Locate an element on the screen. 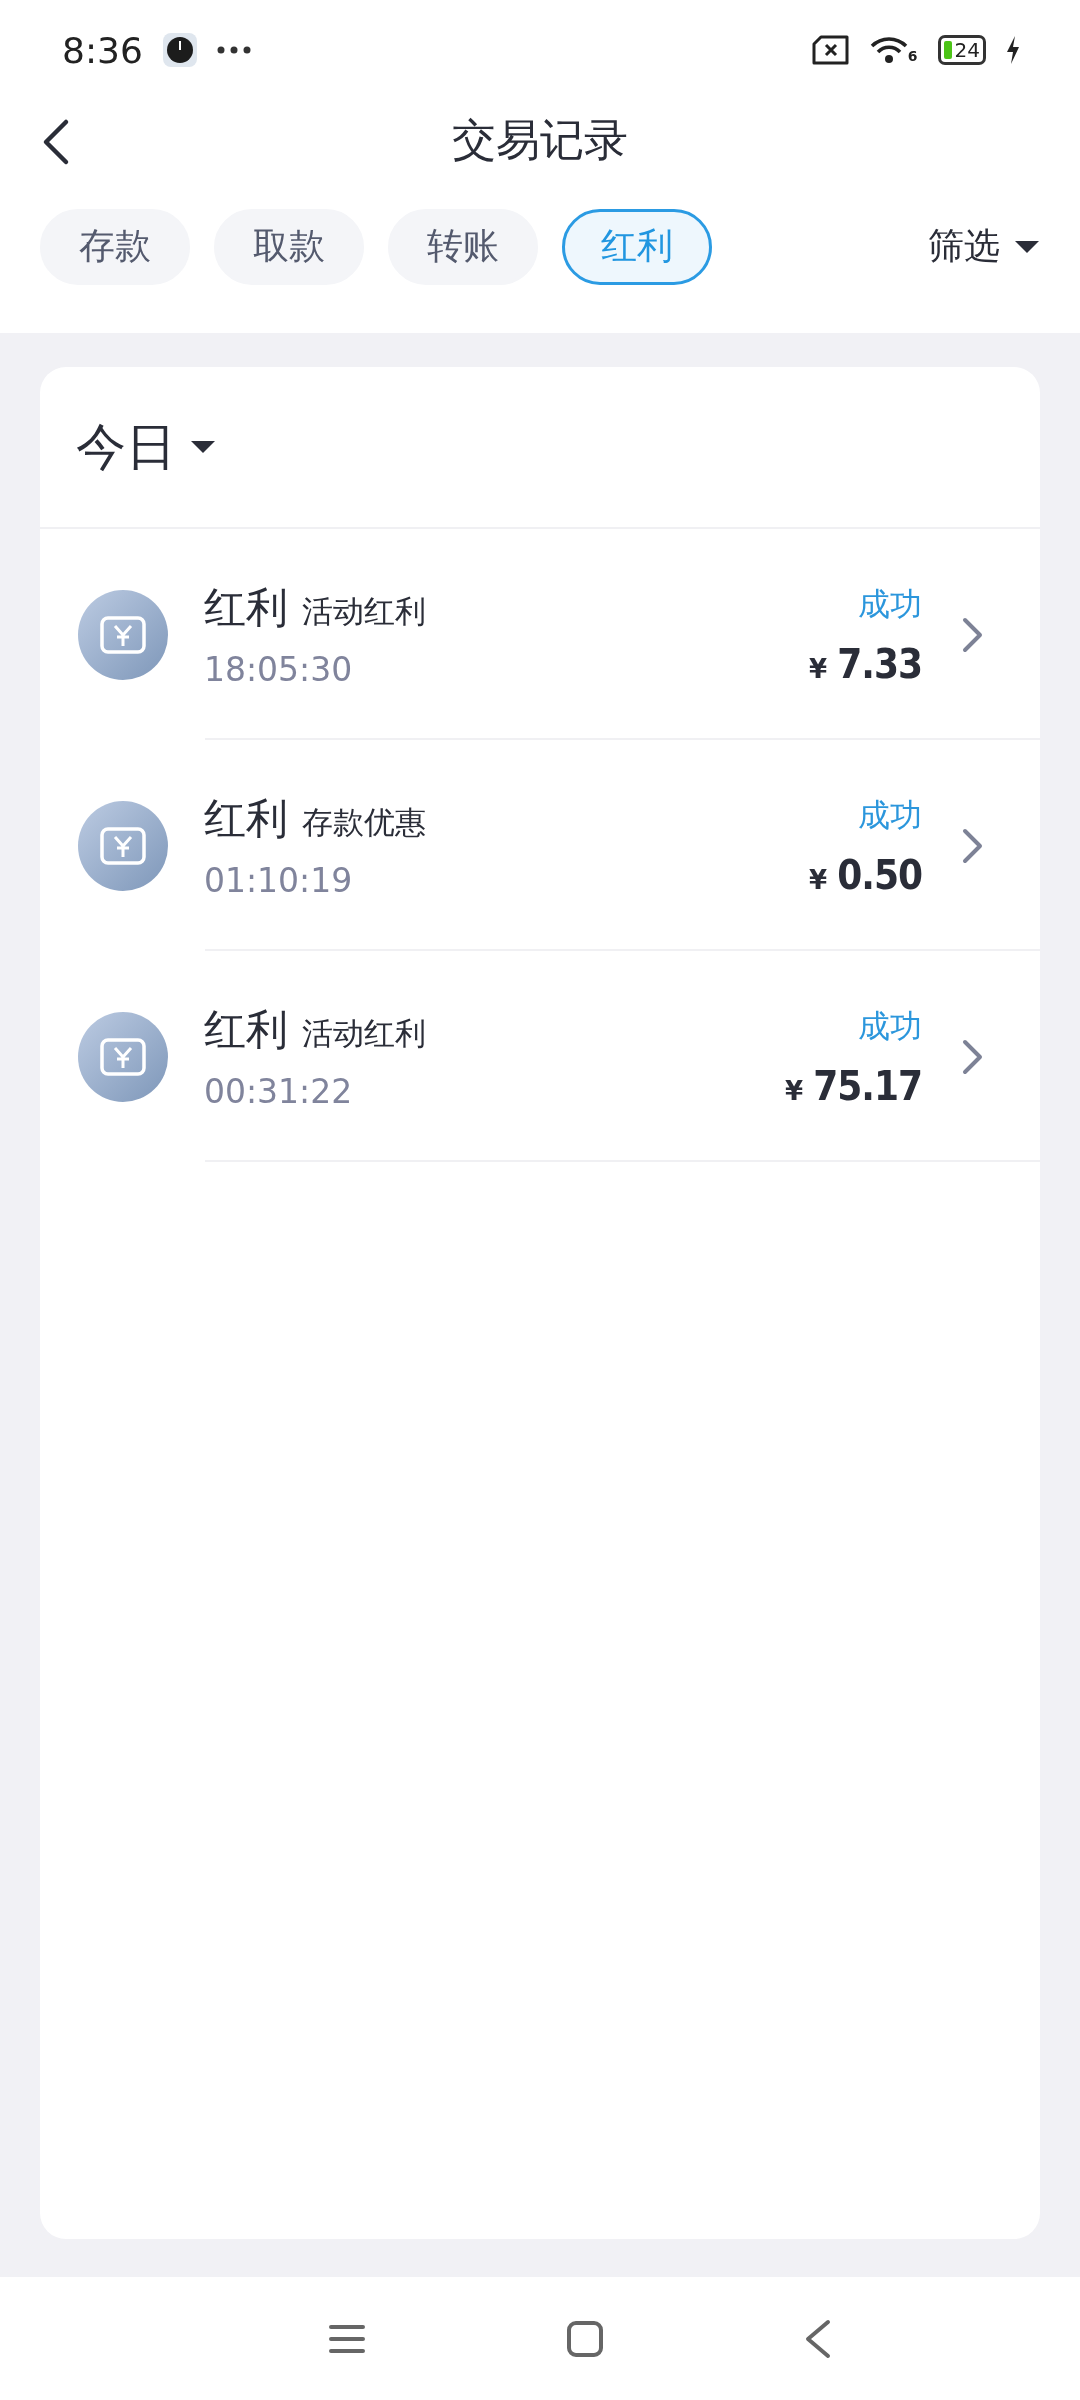  charging-icon is located at coordinates (1013, 50).